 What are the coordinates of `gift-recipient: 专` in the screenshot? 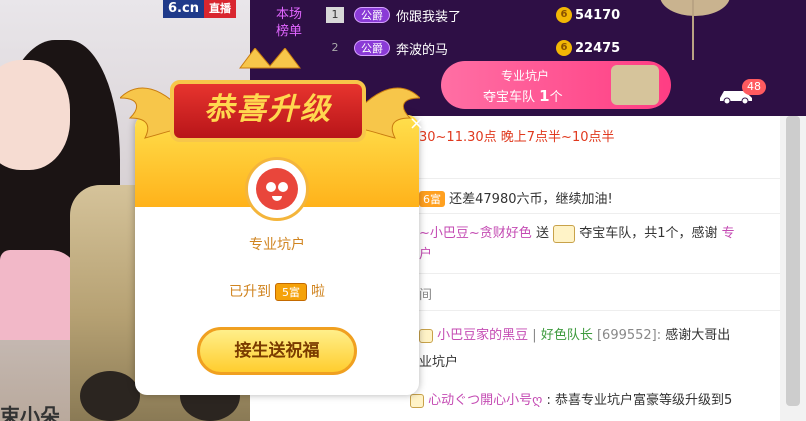 It's located at (728, 233).